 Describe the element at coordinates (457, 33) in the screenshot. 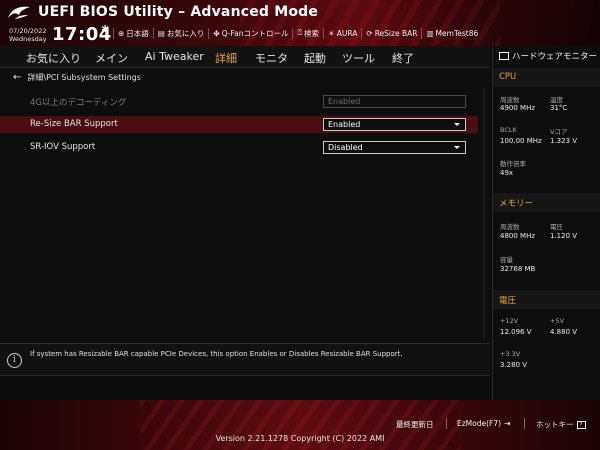

I see `memtest-label: MemTest86` at that location.